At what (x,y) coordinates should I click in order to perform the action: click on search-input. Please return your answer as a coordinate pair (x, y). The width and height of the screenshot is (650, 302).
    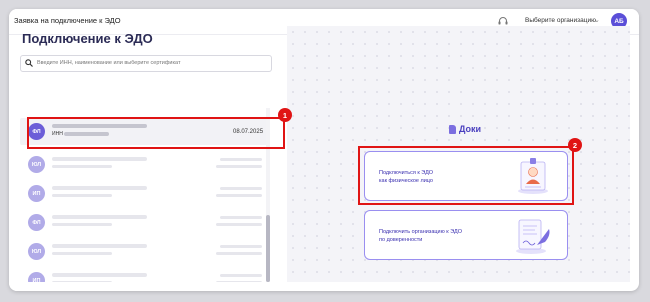
    Looking at the image, I should click on (152, 63).